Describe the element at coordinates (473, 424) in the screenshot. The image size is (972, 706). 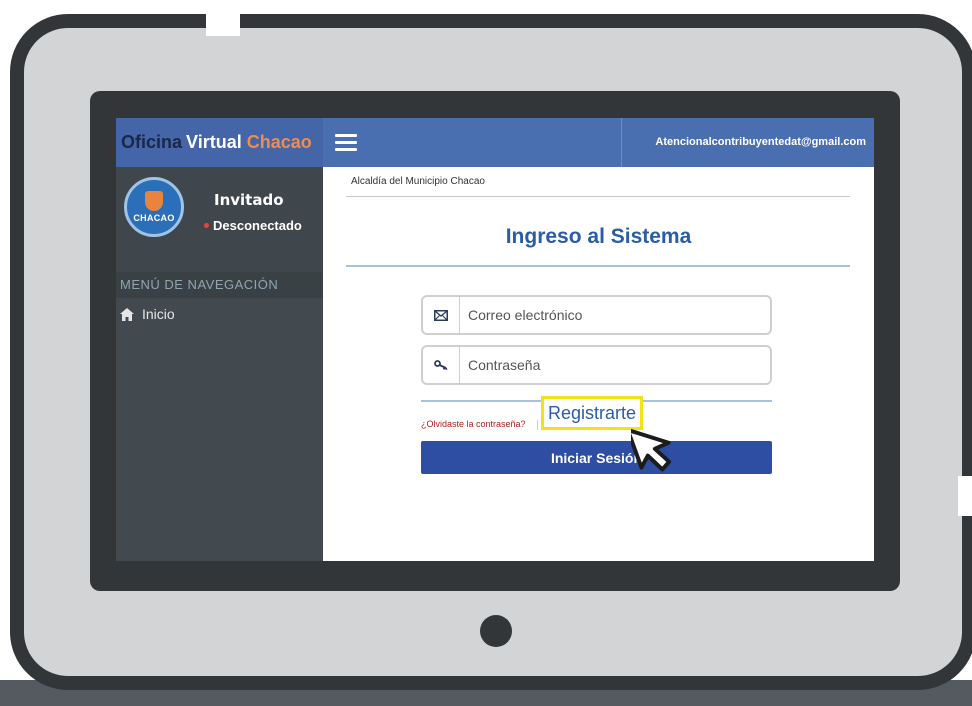
I see `forgot-password-link: ¿Olvidaste la contraseña?` at that location.